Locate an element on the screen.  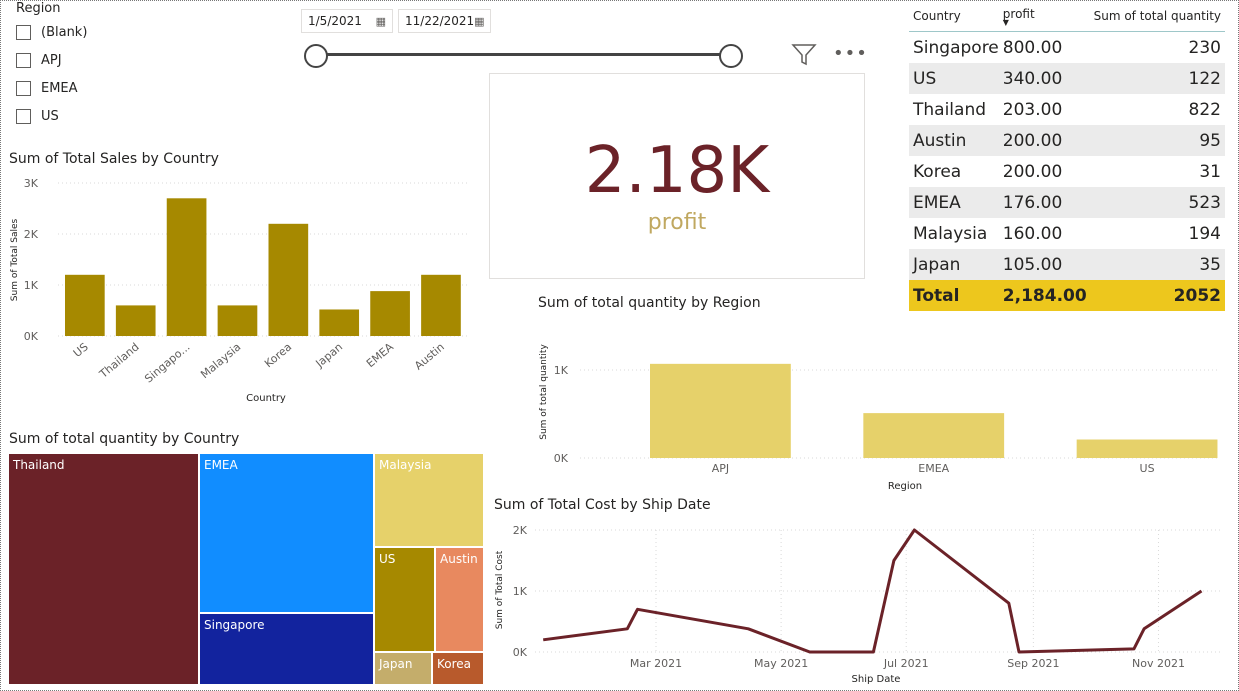
treemap-tile: US is located at coordinates (404, 599).